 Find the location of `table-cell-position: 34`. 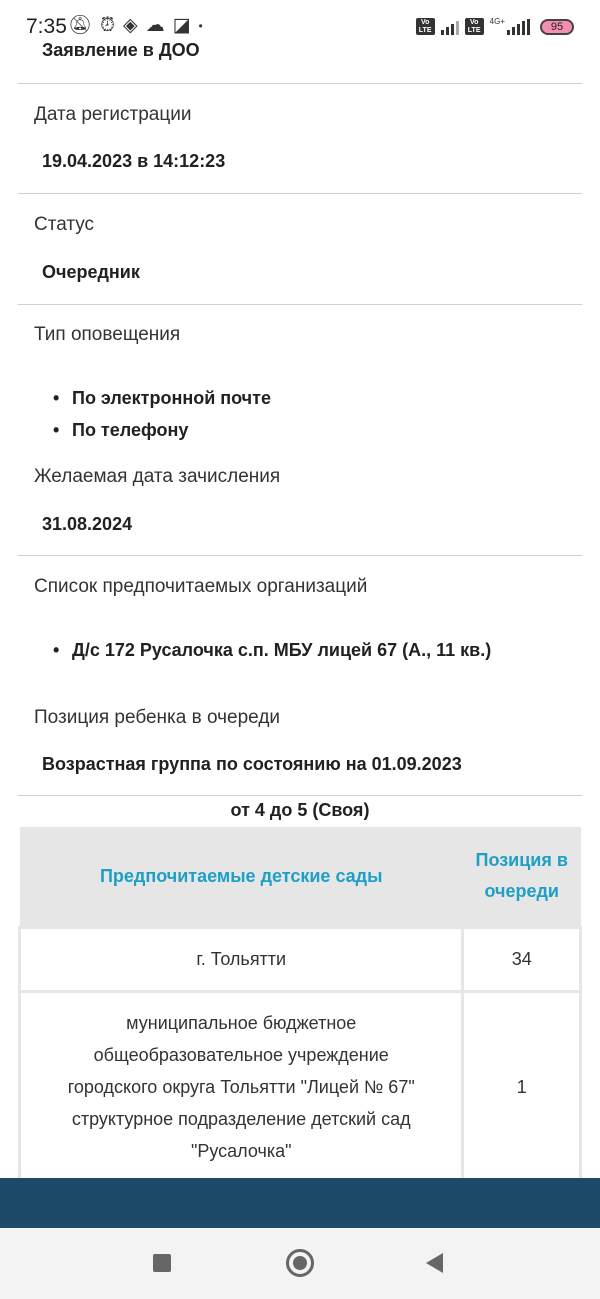

table-cell-position: 34 is located at coordinates (521, 959).